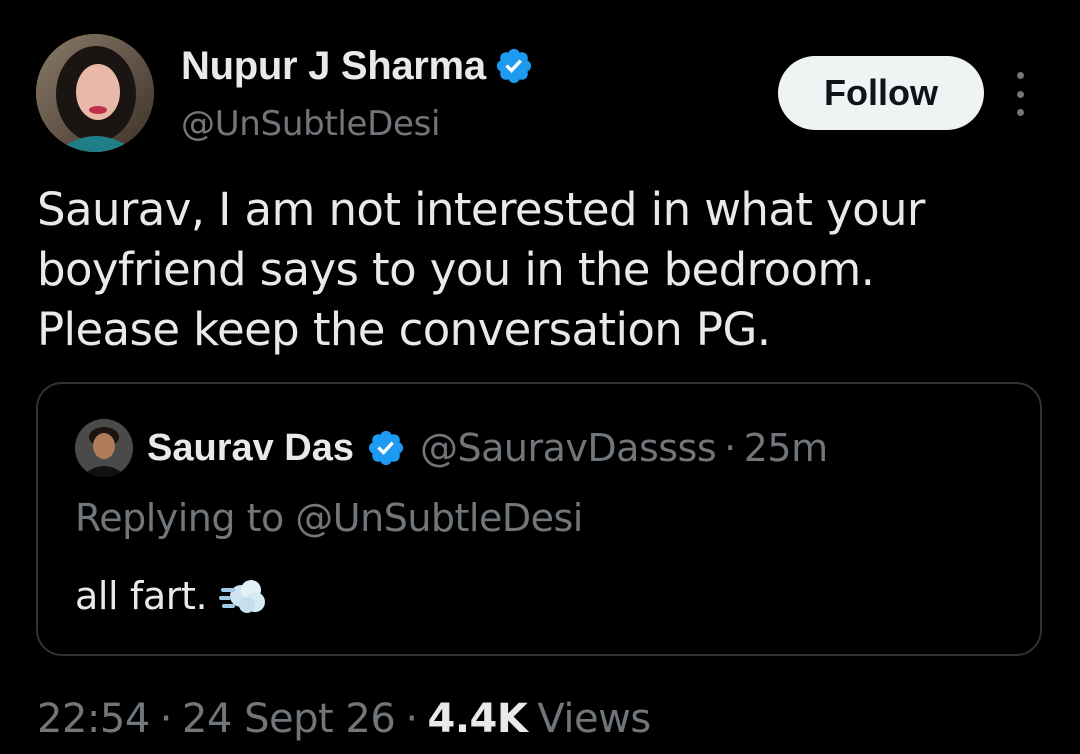  I want to click on quoted-replying-to: Replying to @UnSubtleDesi, so click(329, 518).